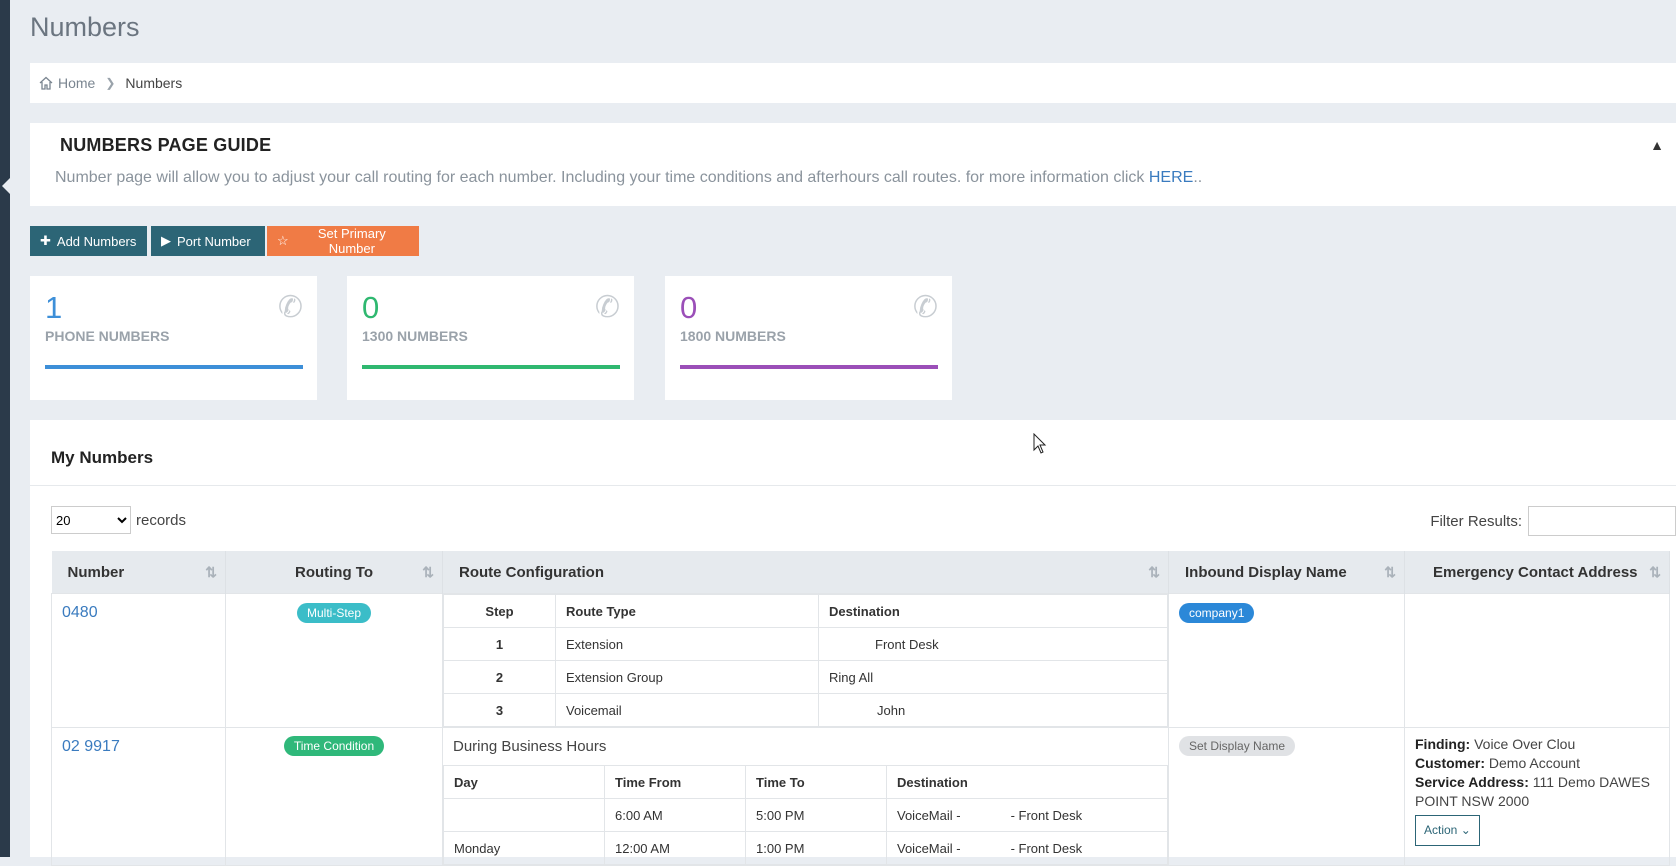 The image size is (1676, 866). Describe the element at coordinates (166, 240) in the screenshot. I see `play-square-icon: ▶` at that location.